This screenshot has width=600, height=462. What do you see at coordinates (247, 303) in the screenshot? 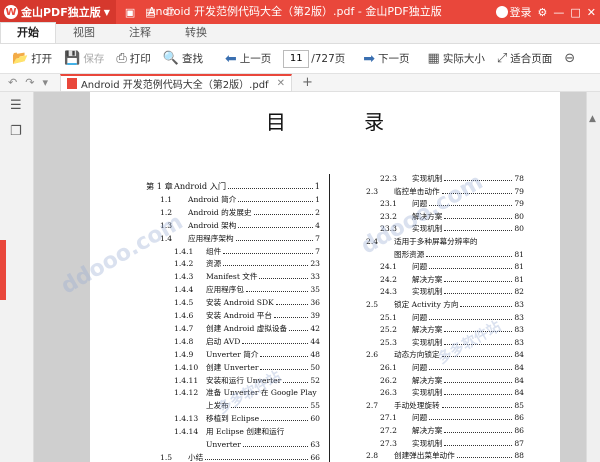
I see `toc-entry: 1.4.5 安装 Android SDK 36` at bounding box center [247, 303].